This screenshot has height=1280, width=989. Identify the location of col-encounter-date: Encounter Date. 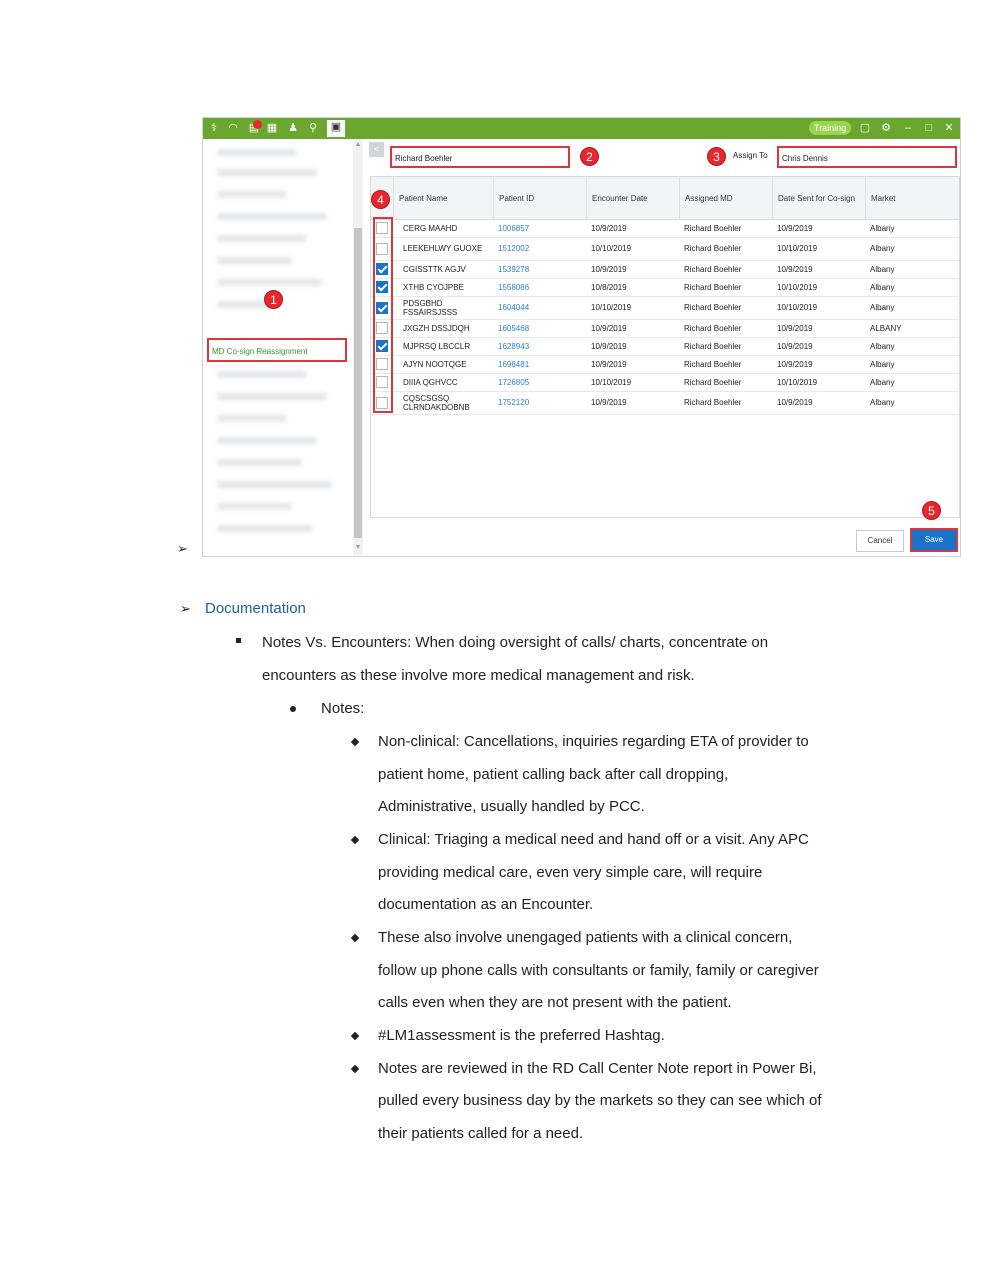
(632, 198).